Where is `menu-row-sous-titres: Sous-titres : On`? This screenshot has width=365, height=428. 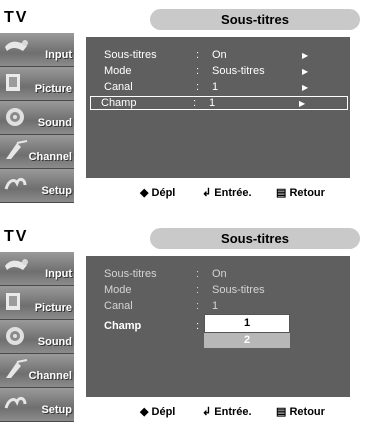 menu-row-sous-titres: Sous-titres : On is located at coordinates (218, 275).